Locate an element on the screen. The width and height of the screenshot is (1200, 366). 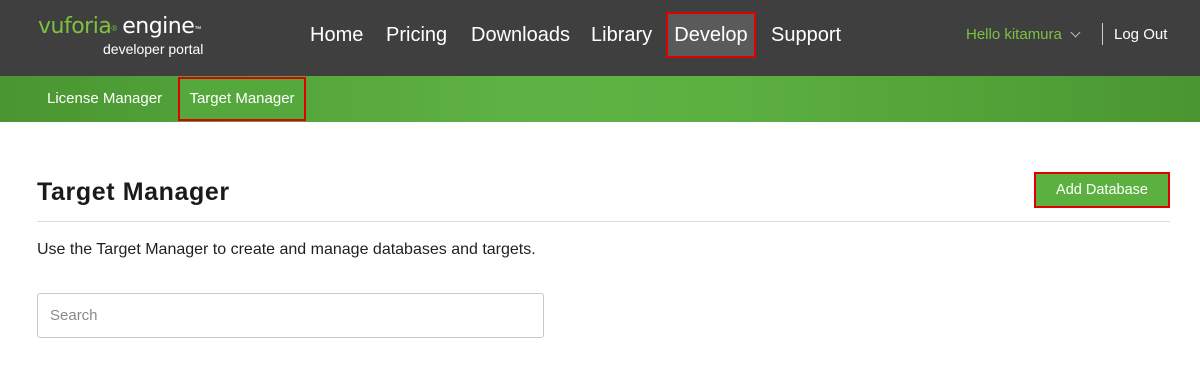
logout-link: Log Out is located at coordinates (1140, 35).